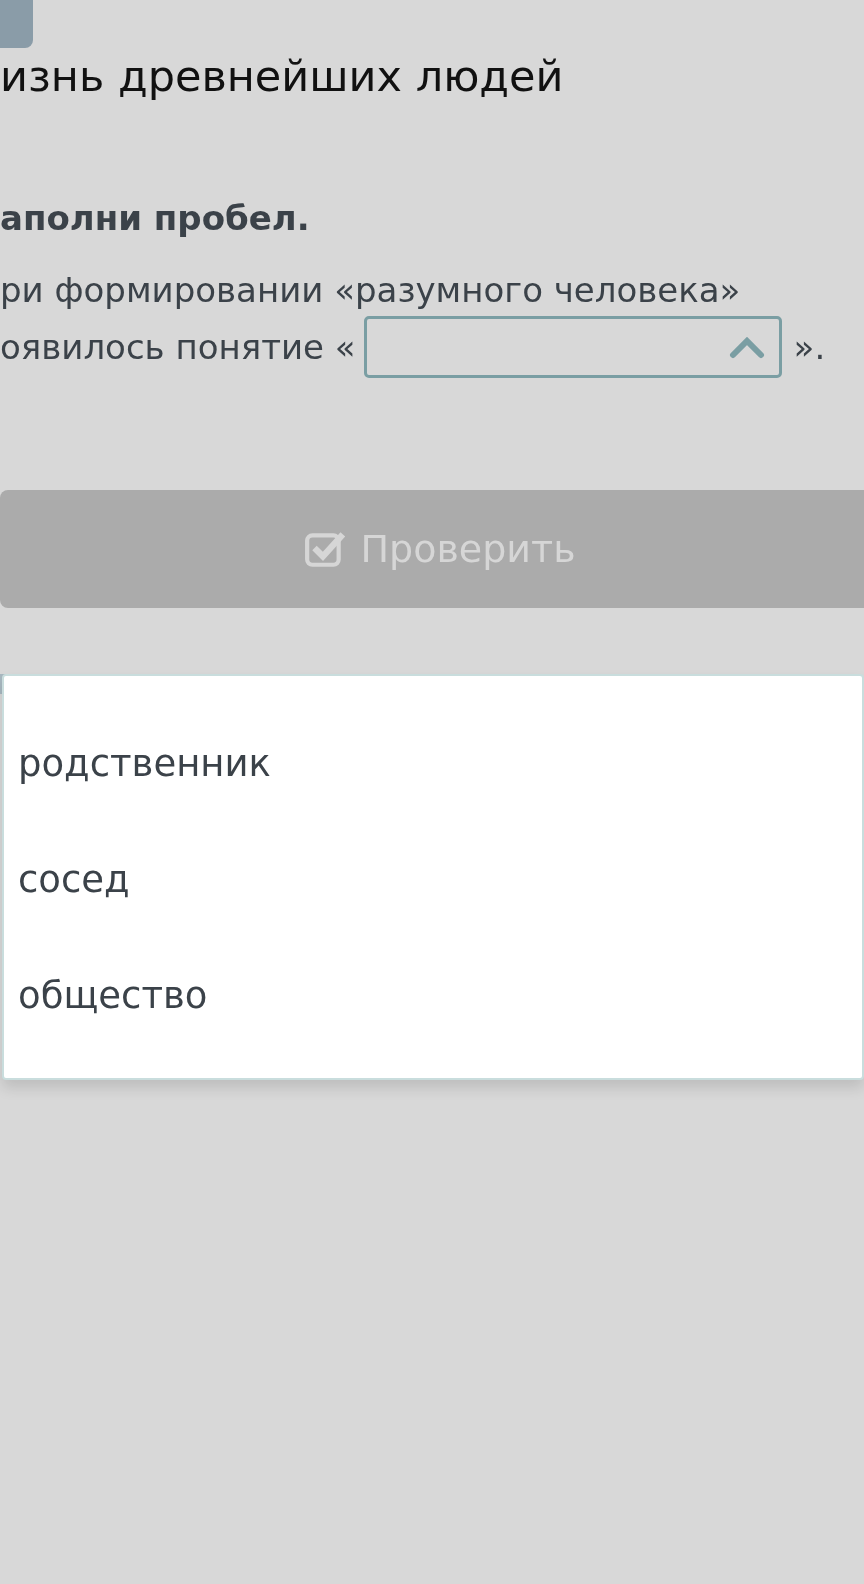 The width and height of the screenshot is (864, 1584). I want to click on task-text: оявилось понятие «, so click(178, 347).